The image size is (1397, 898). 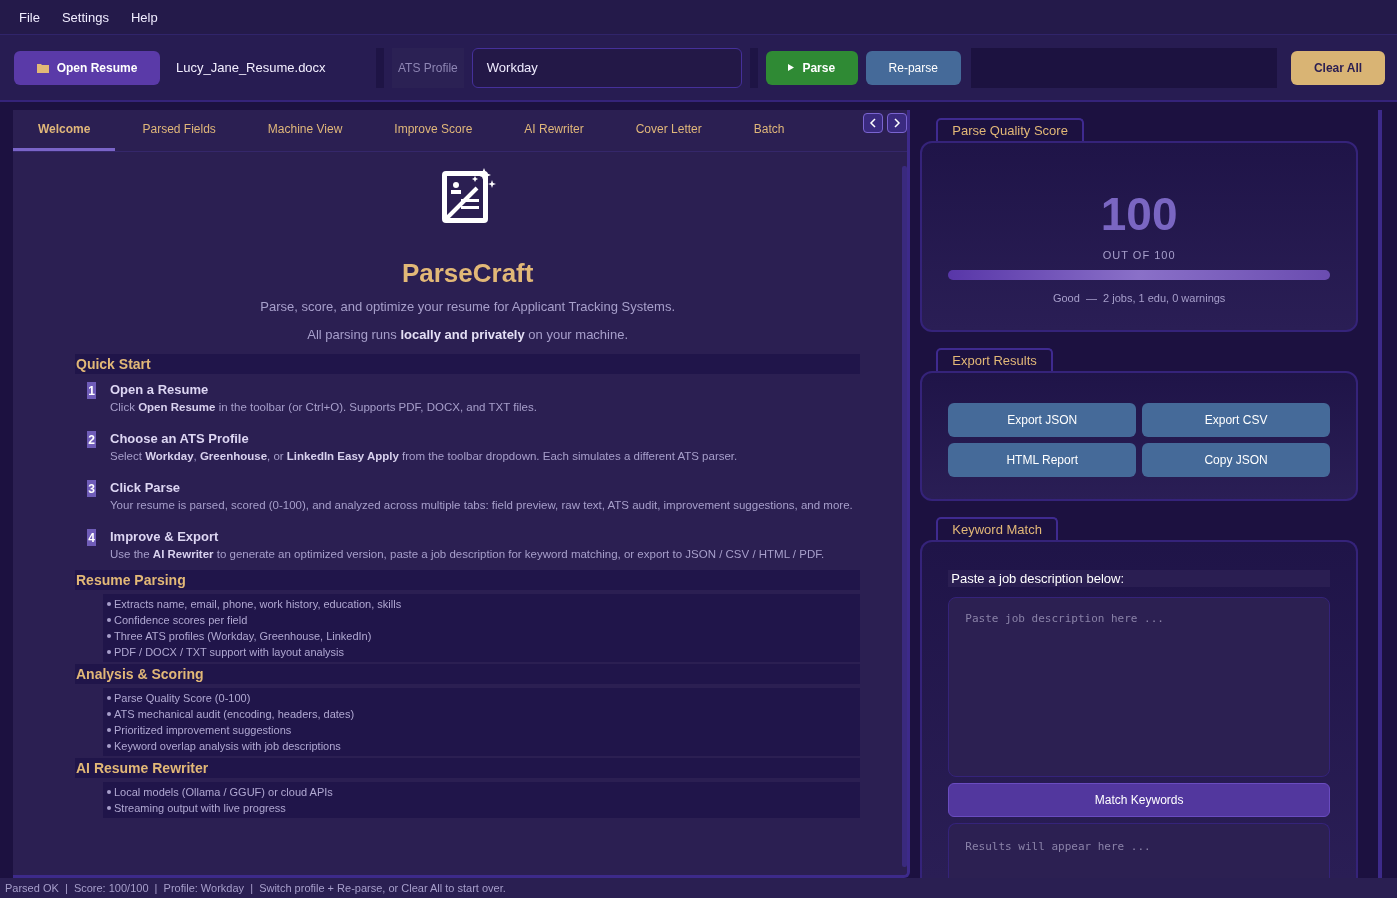 I want to click on menu-item: File, so click(x=29, y=17).